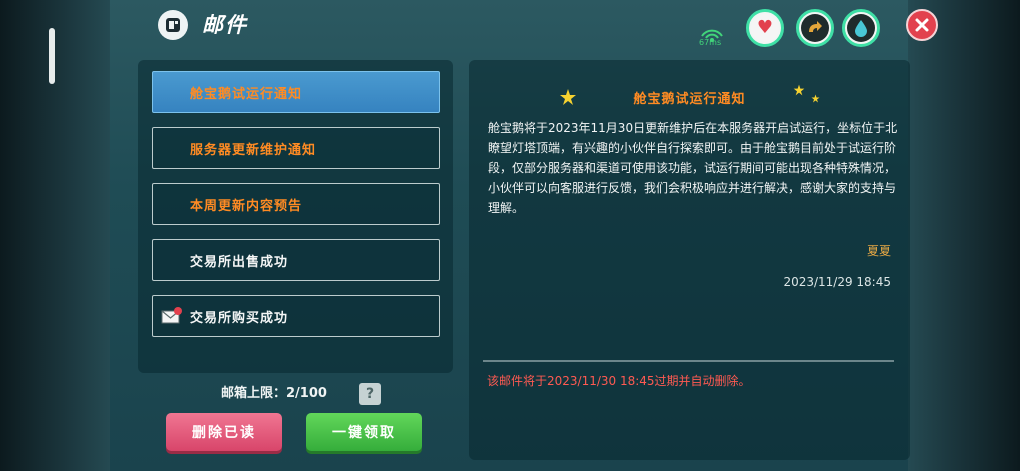  I want to click on envelope-icon, so click(171, 315).